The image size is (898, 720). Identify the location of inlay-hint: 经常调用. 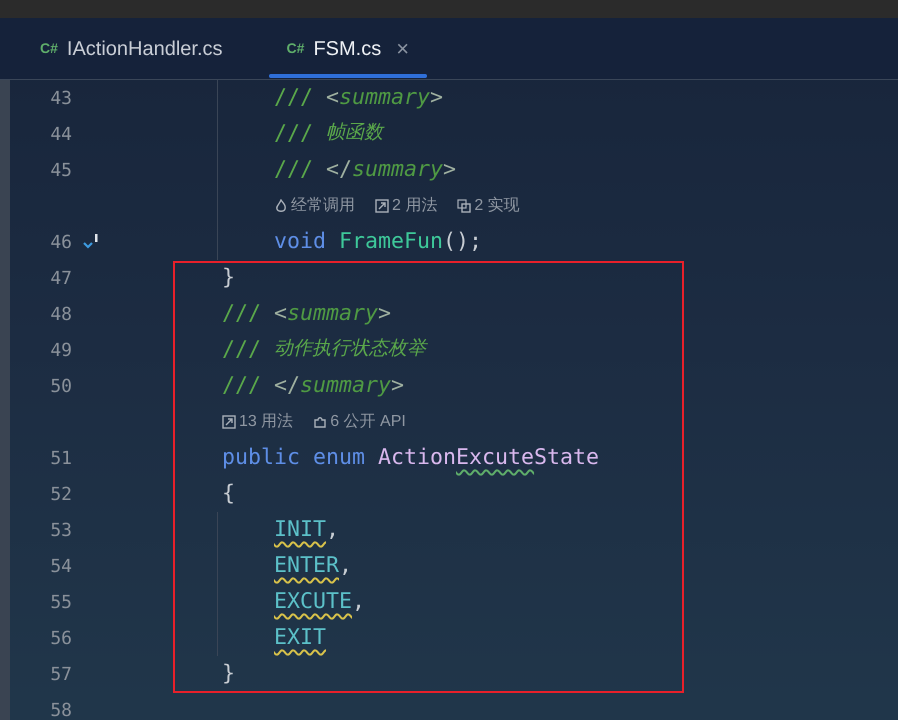
(323, 206).